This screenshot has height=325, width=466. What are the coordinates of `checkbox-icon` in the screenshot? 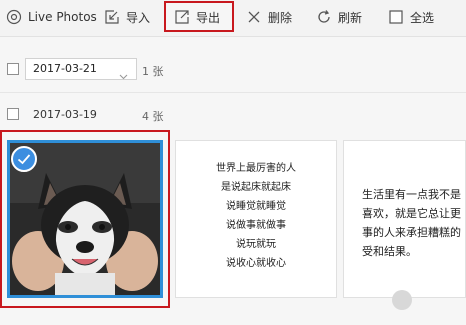 It's located at (396, 17).